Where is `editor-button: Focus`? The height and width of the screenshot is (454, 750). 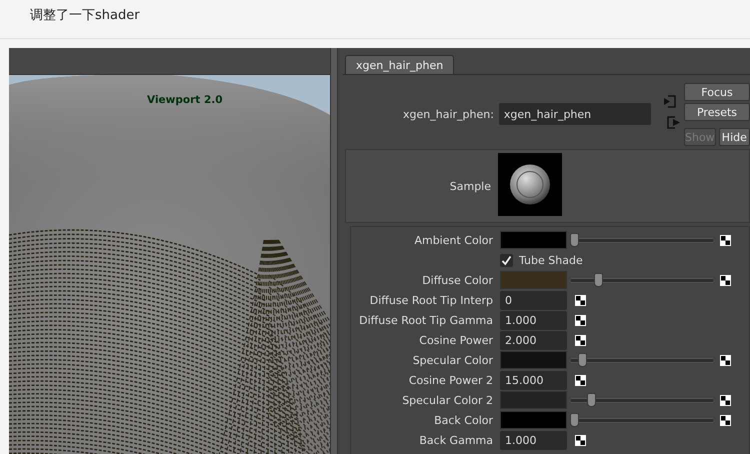
editor-button: Focus is located at coordinates (717, 92).